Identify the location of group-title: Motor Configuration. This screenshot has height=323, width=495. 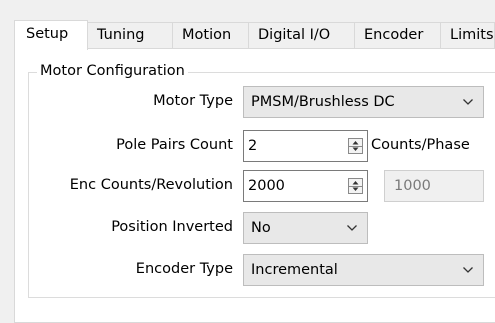
(112, 71).